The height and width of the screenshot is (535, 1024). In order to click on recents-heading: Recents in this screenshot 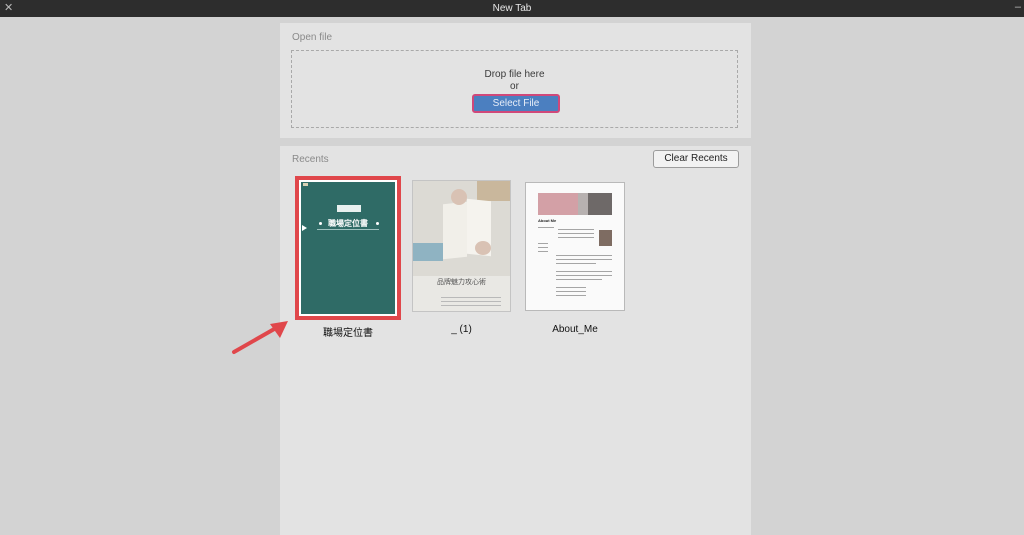, I will do `click(310, 159)`.